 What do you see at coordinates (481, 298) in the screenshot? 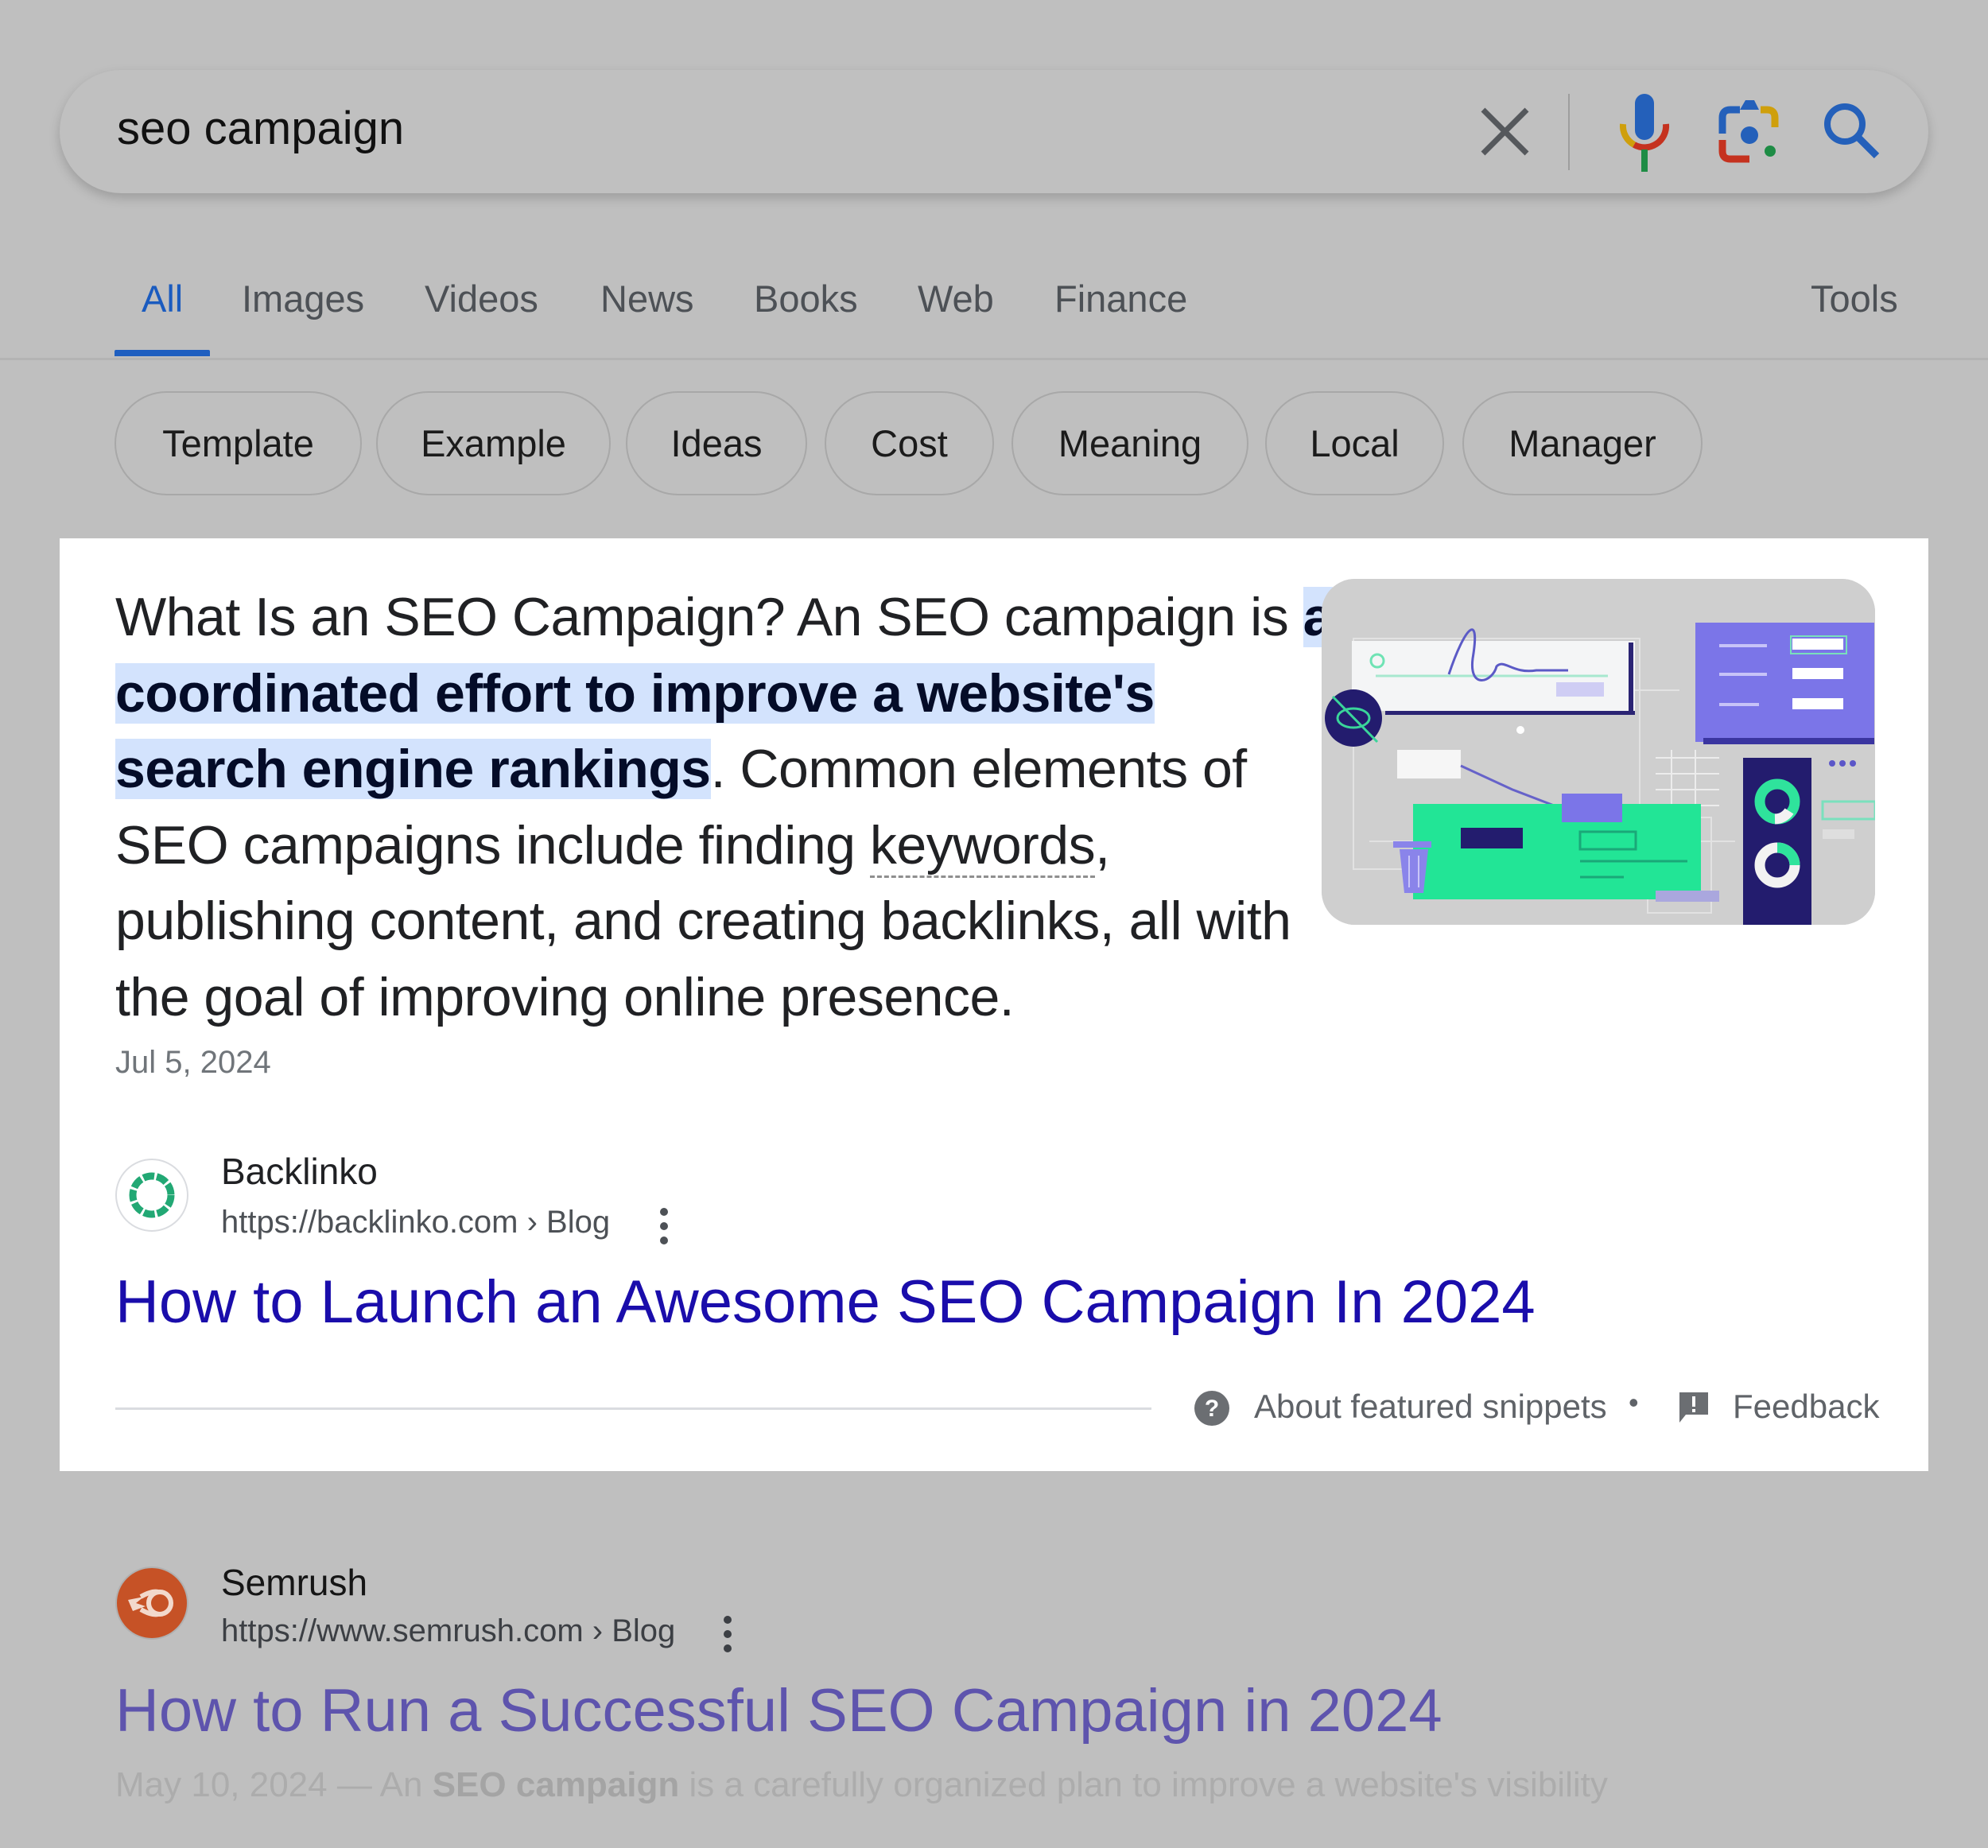
I see `tab-videos: Videos` at bounding box center [481, 298].